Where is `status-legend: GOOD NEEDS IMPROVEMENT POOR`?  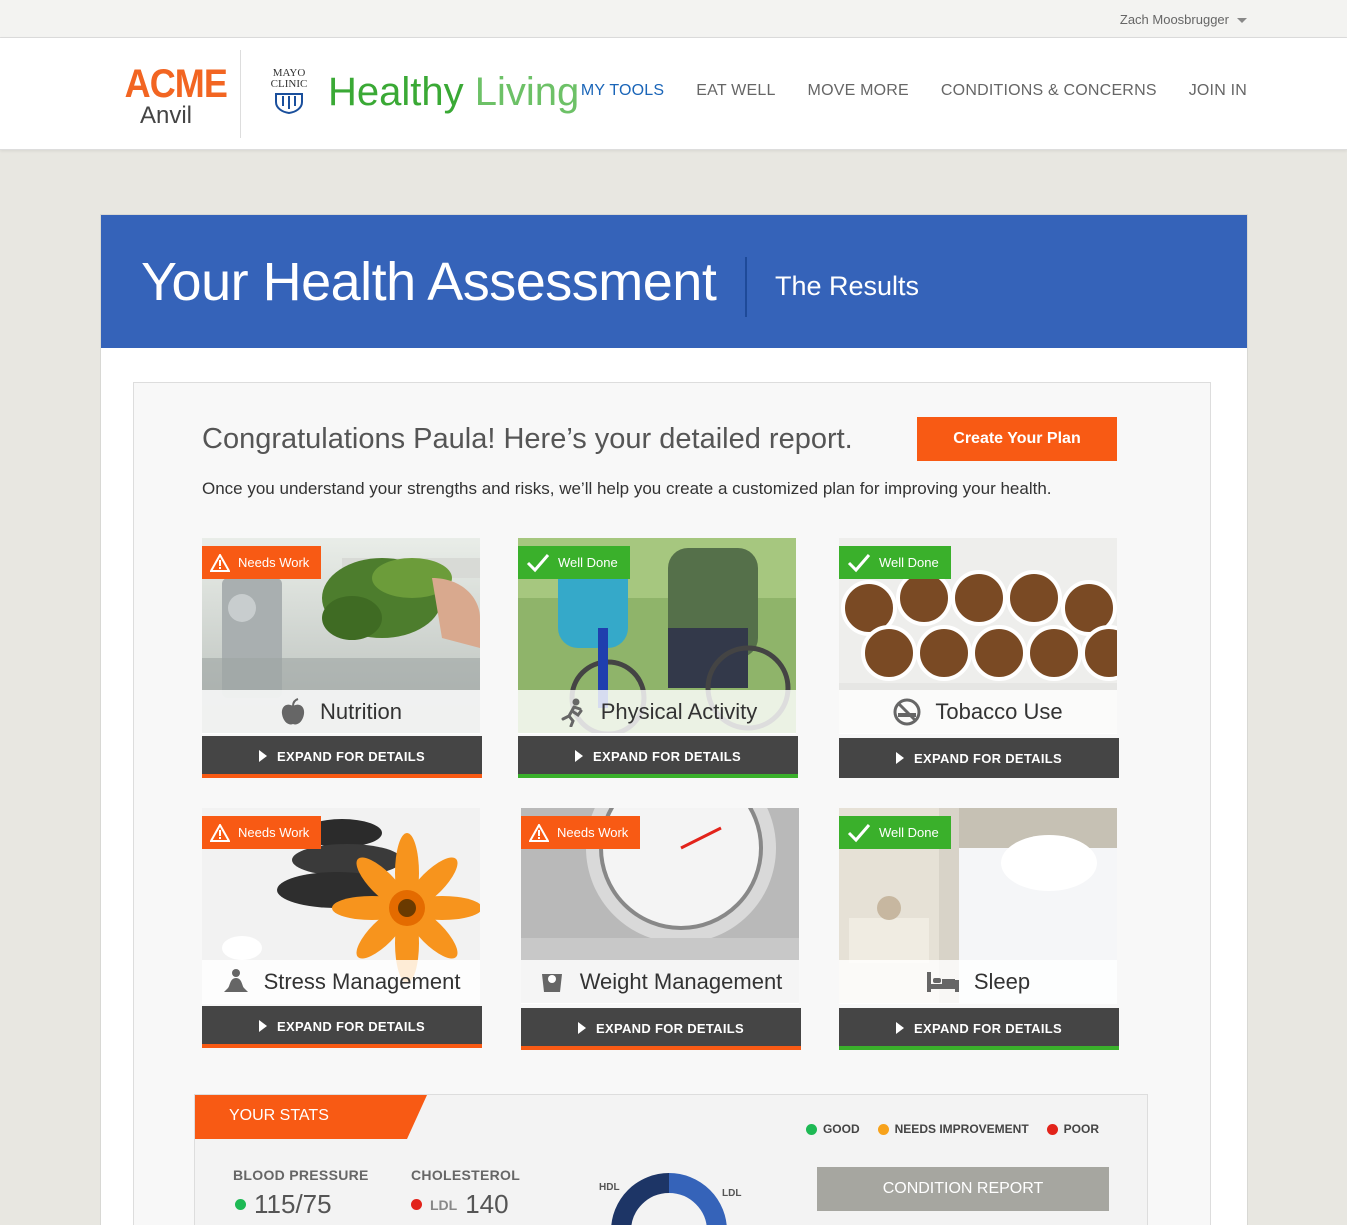 status-legend: GOOD NEEDS IMPROVEMENT POOR is located at coordinates (952, 1129).